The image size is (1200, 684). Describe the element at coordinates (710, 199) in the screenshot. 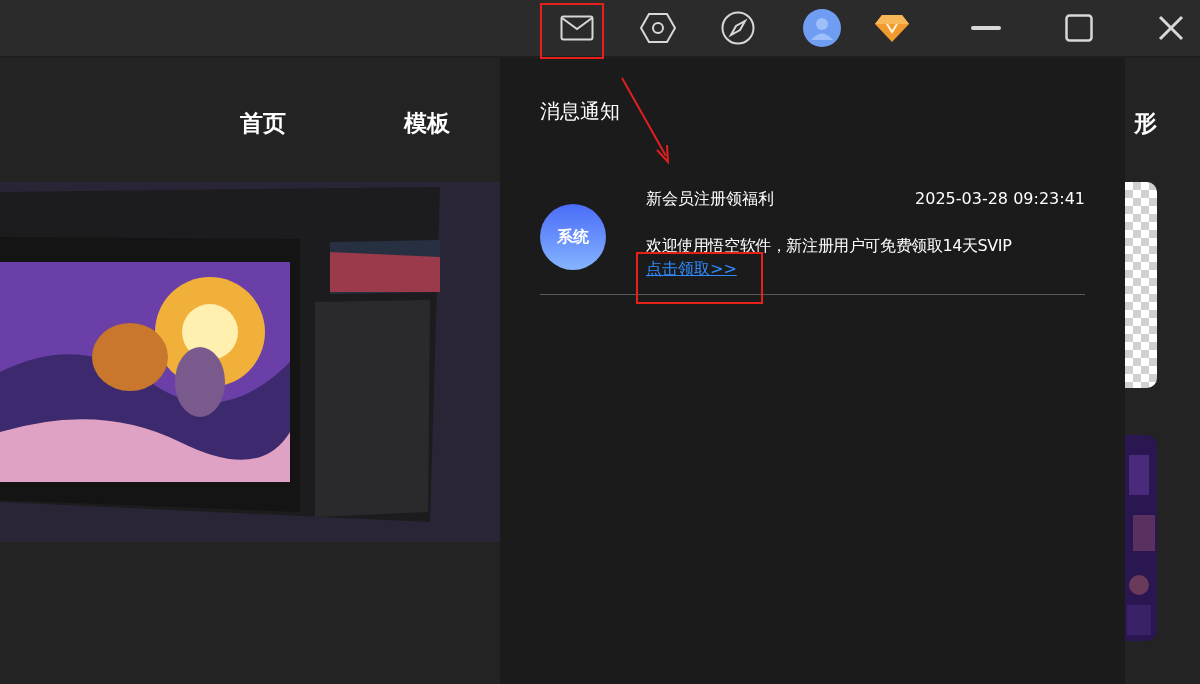

I see `message-title: 新会员注册领福利` at that location.